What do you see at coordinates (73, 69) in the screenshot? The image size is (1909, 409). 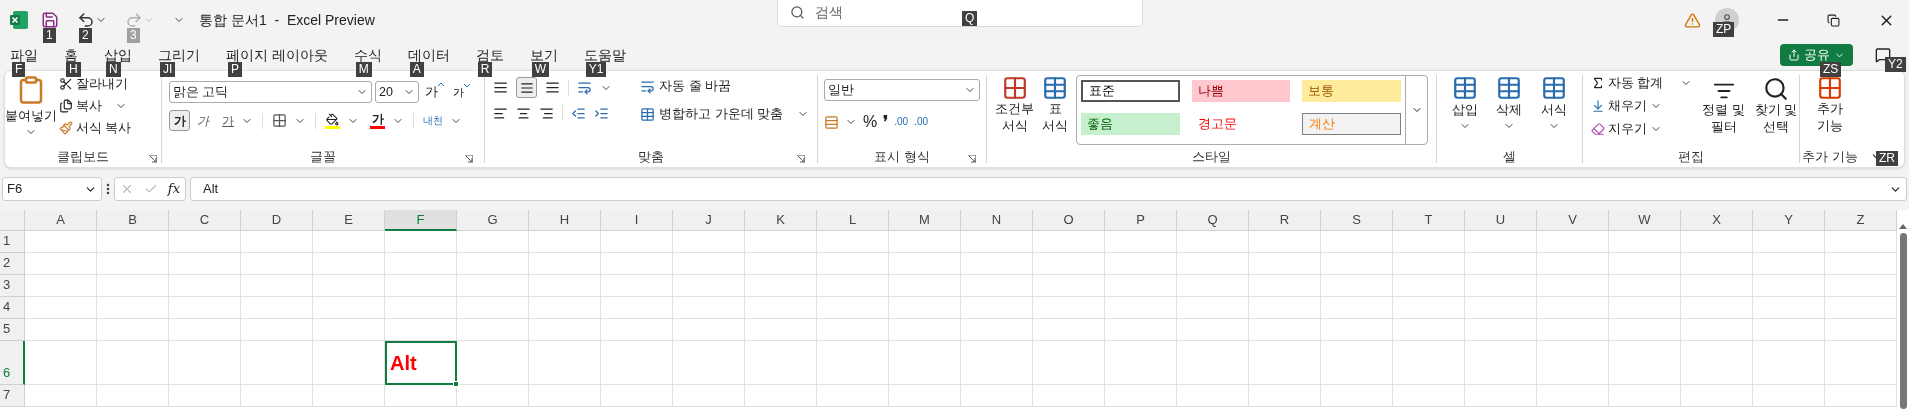 I see `keytip-tooltip: H` at bounding box center [73, 69].